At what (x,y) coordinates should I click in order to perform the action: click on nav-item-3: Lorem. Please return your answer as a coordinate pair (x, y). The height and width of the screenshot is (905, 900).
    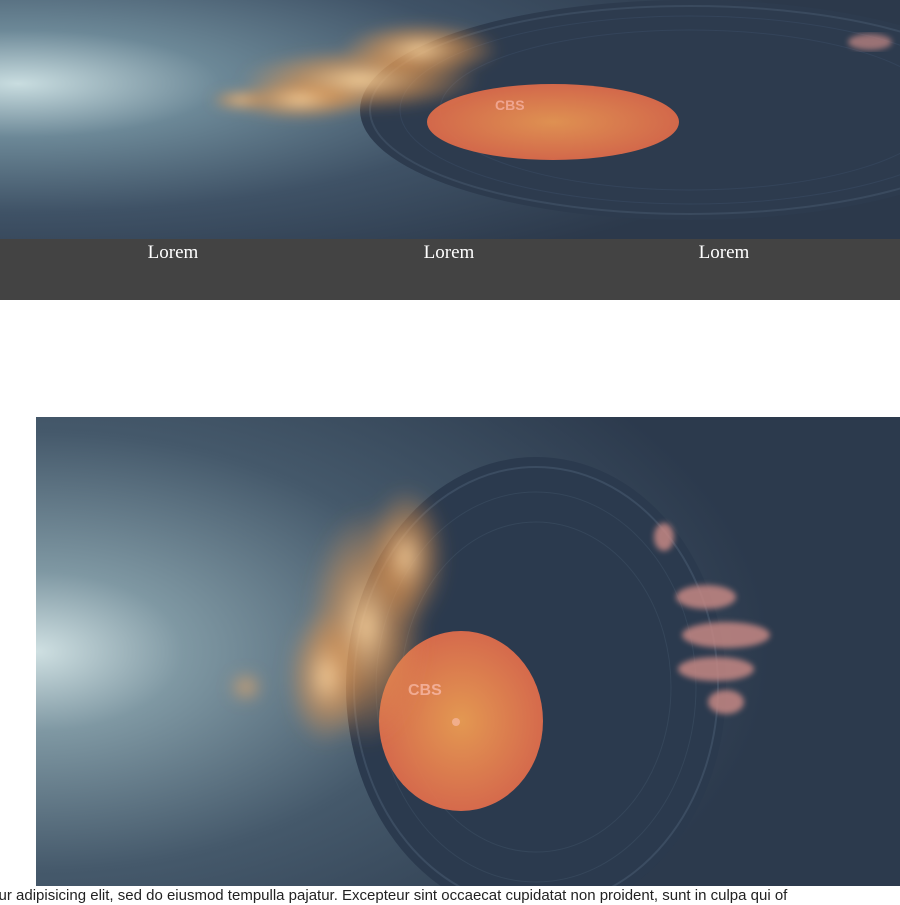
    Looking at the image, I should click on (724, 253).